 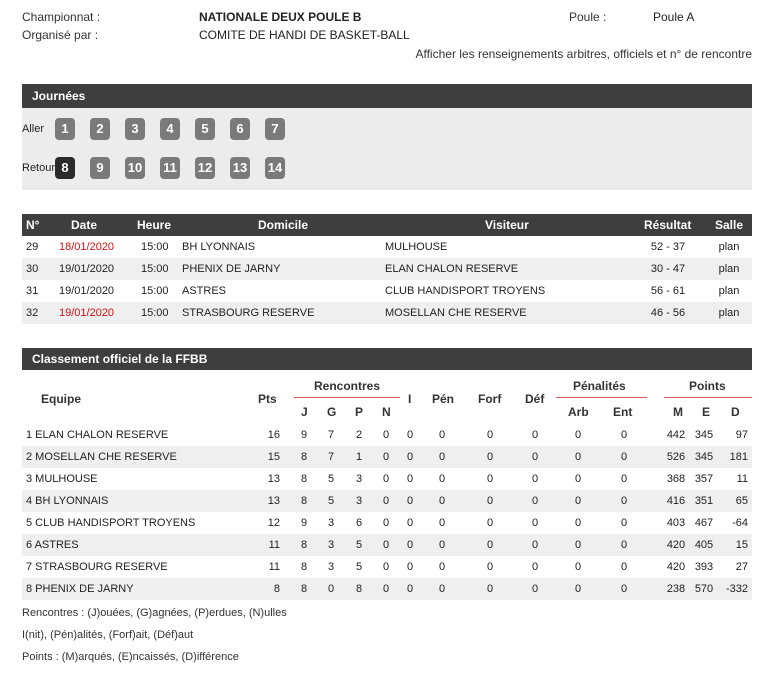 What do you see at coordinates (273, 435) in the screenshot?
I see `classement-pts: 16` at bounding box center [273, 435].